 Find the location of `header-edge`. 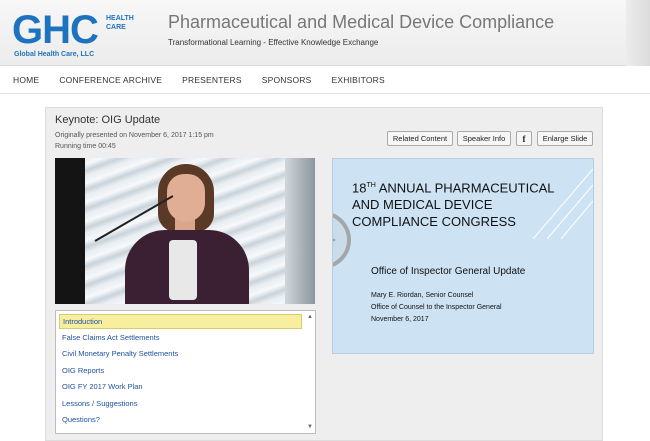

header-edge is located at coordinates (638, 33).